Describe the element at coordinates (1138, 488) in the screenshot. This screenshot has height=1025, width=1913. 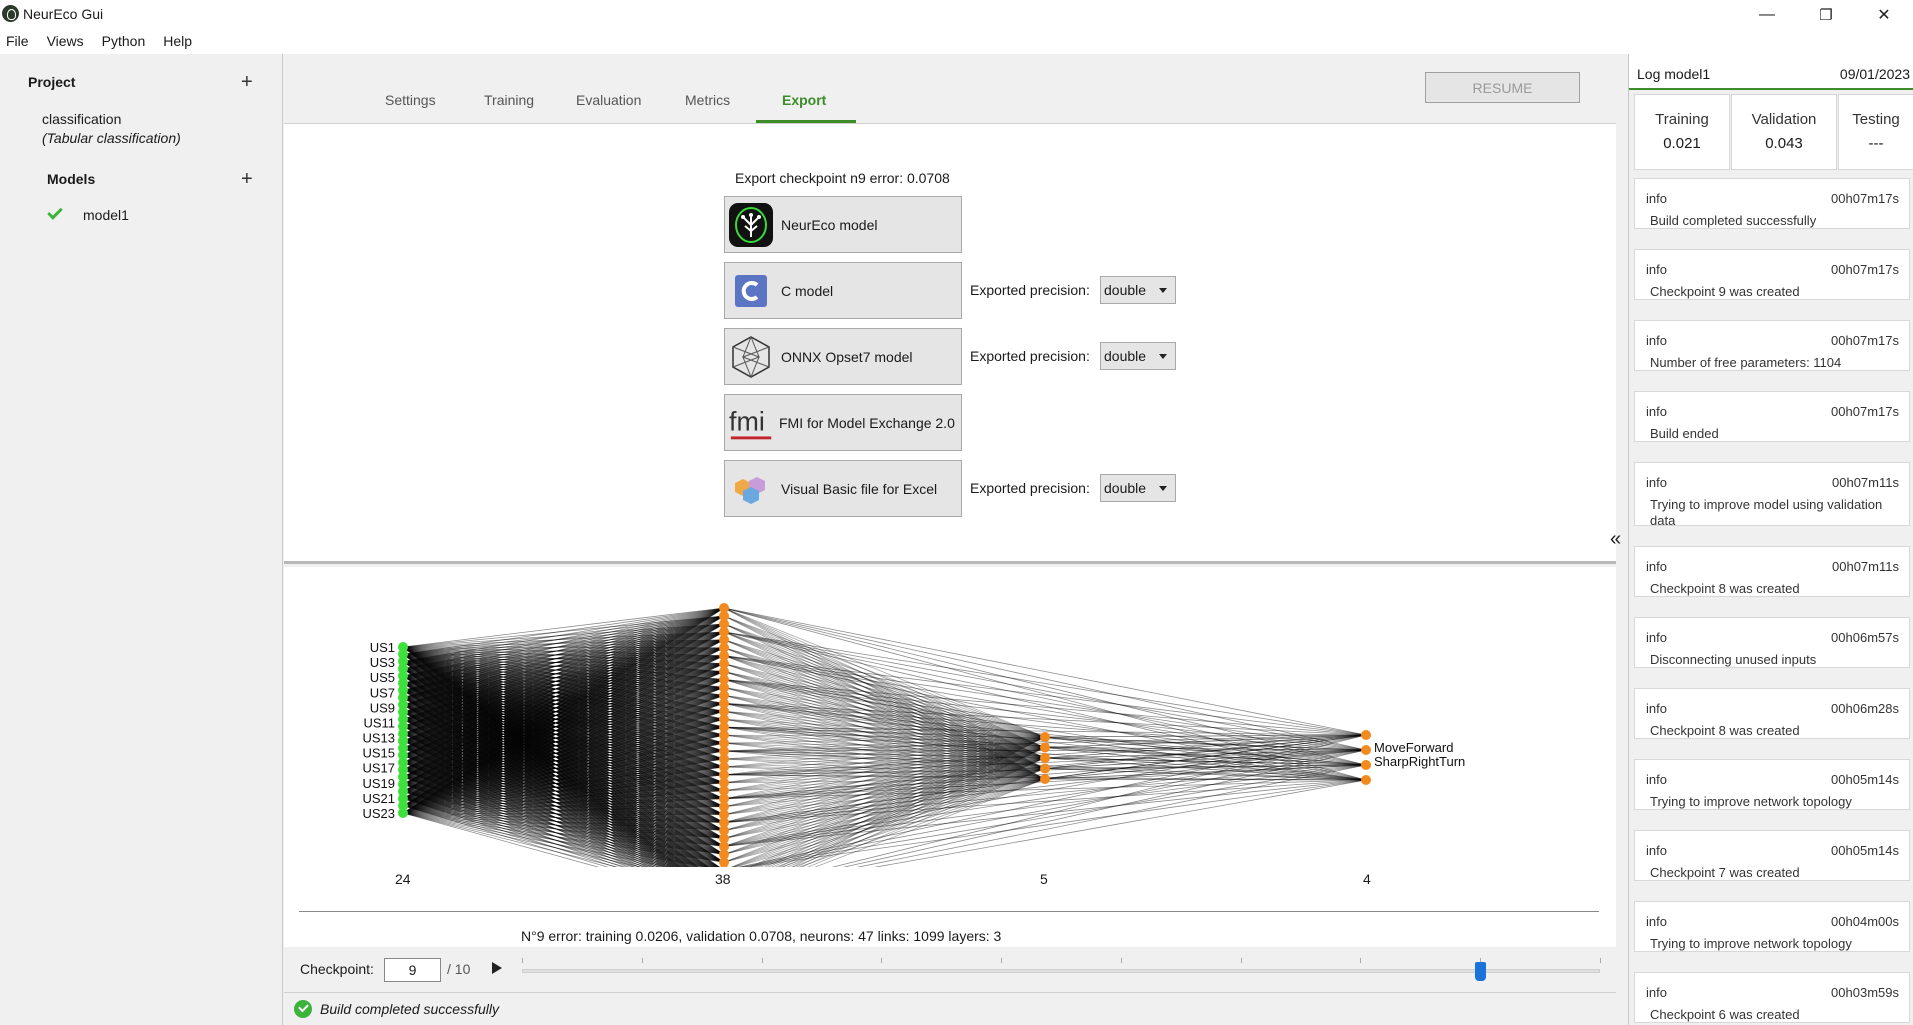
I see `vb-precision-select: double` at that location.